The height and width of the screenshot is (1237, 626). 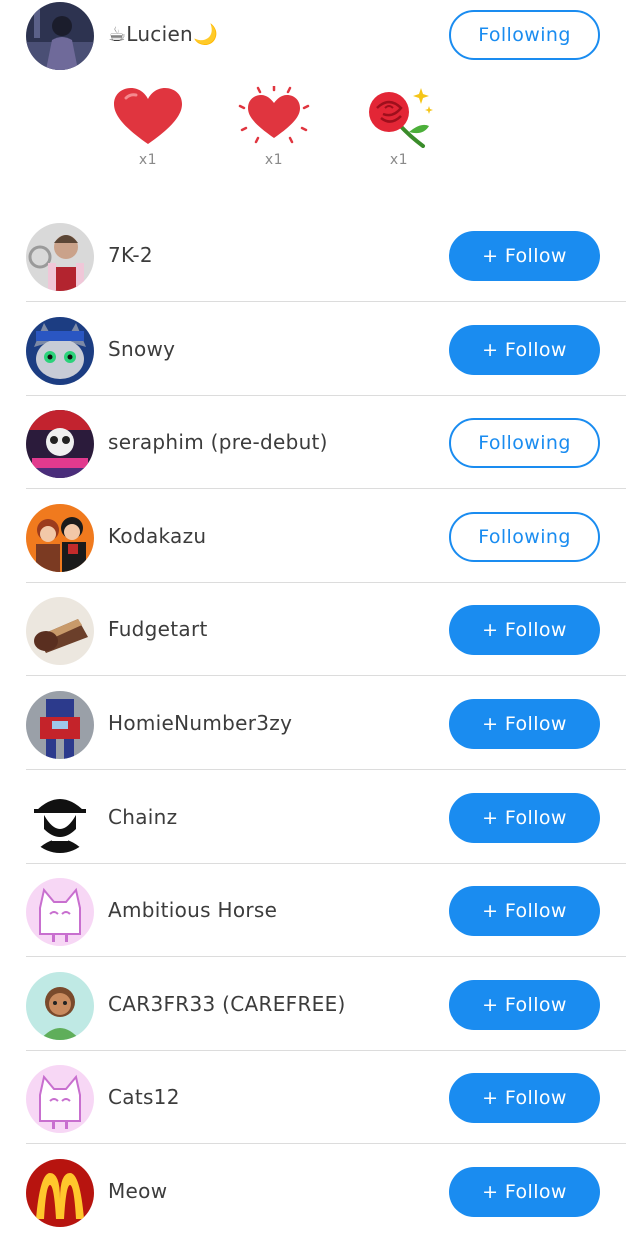 I want to click on user-row: Snowy + Follow, so click(x=313, y=355).